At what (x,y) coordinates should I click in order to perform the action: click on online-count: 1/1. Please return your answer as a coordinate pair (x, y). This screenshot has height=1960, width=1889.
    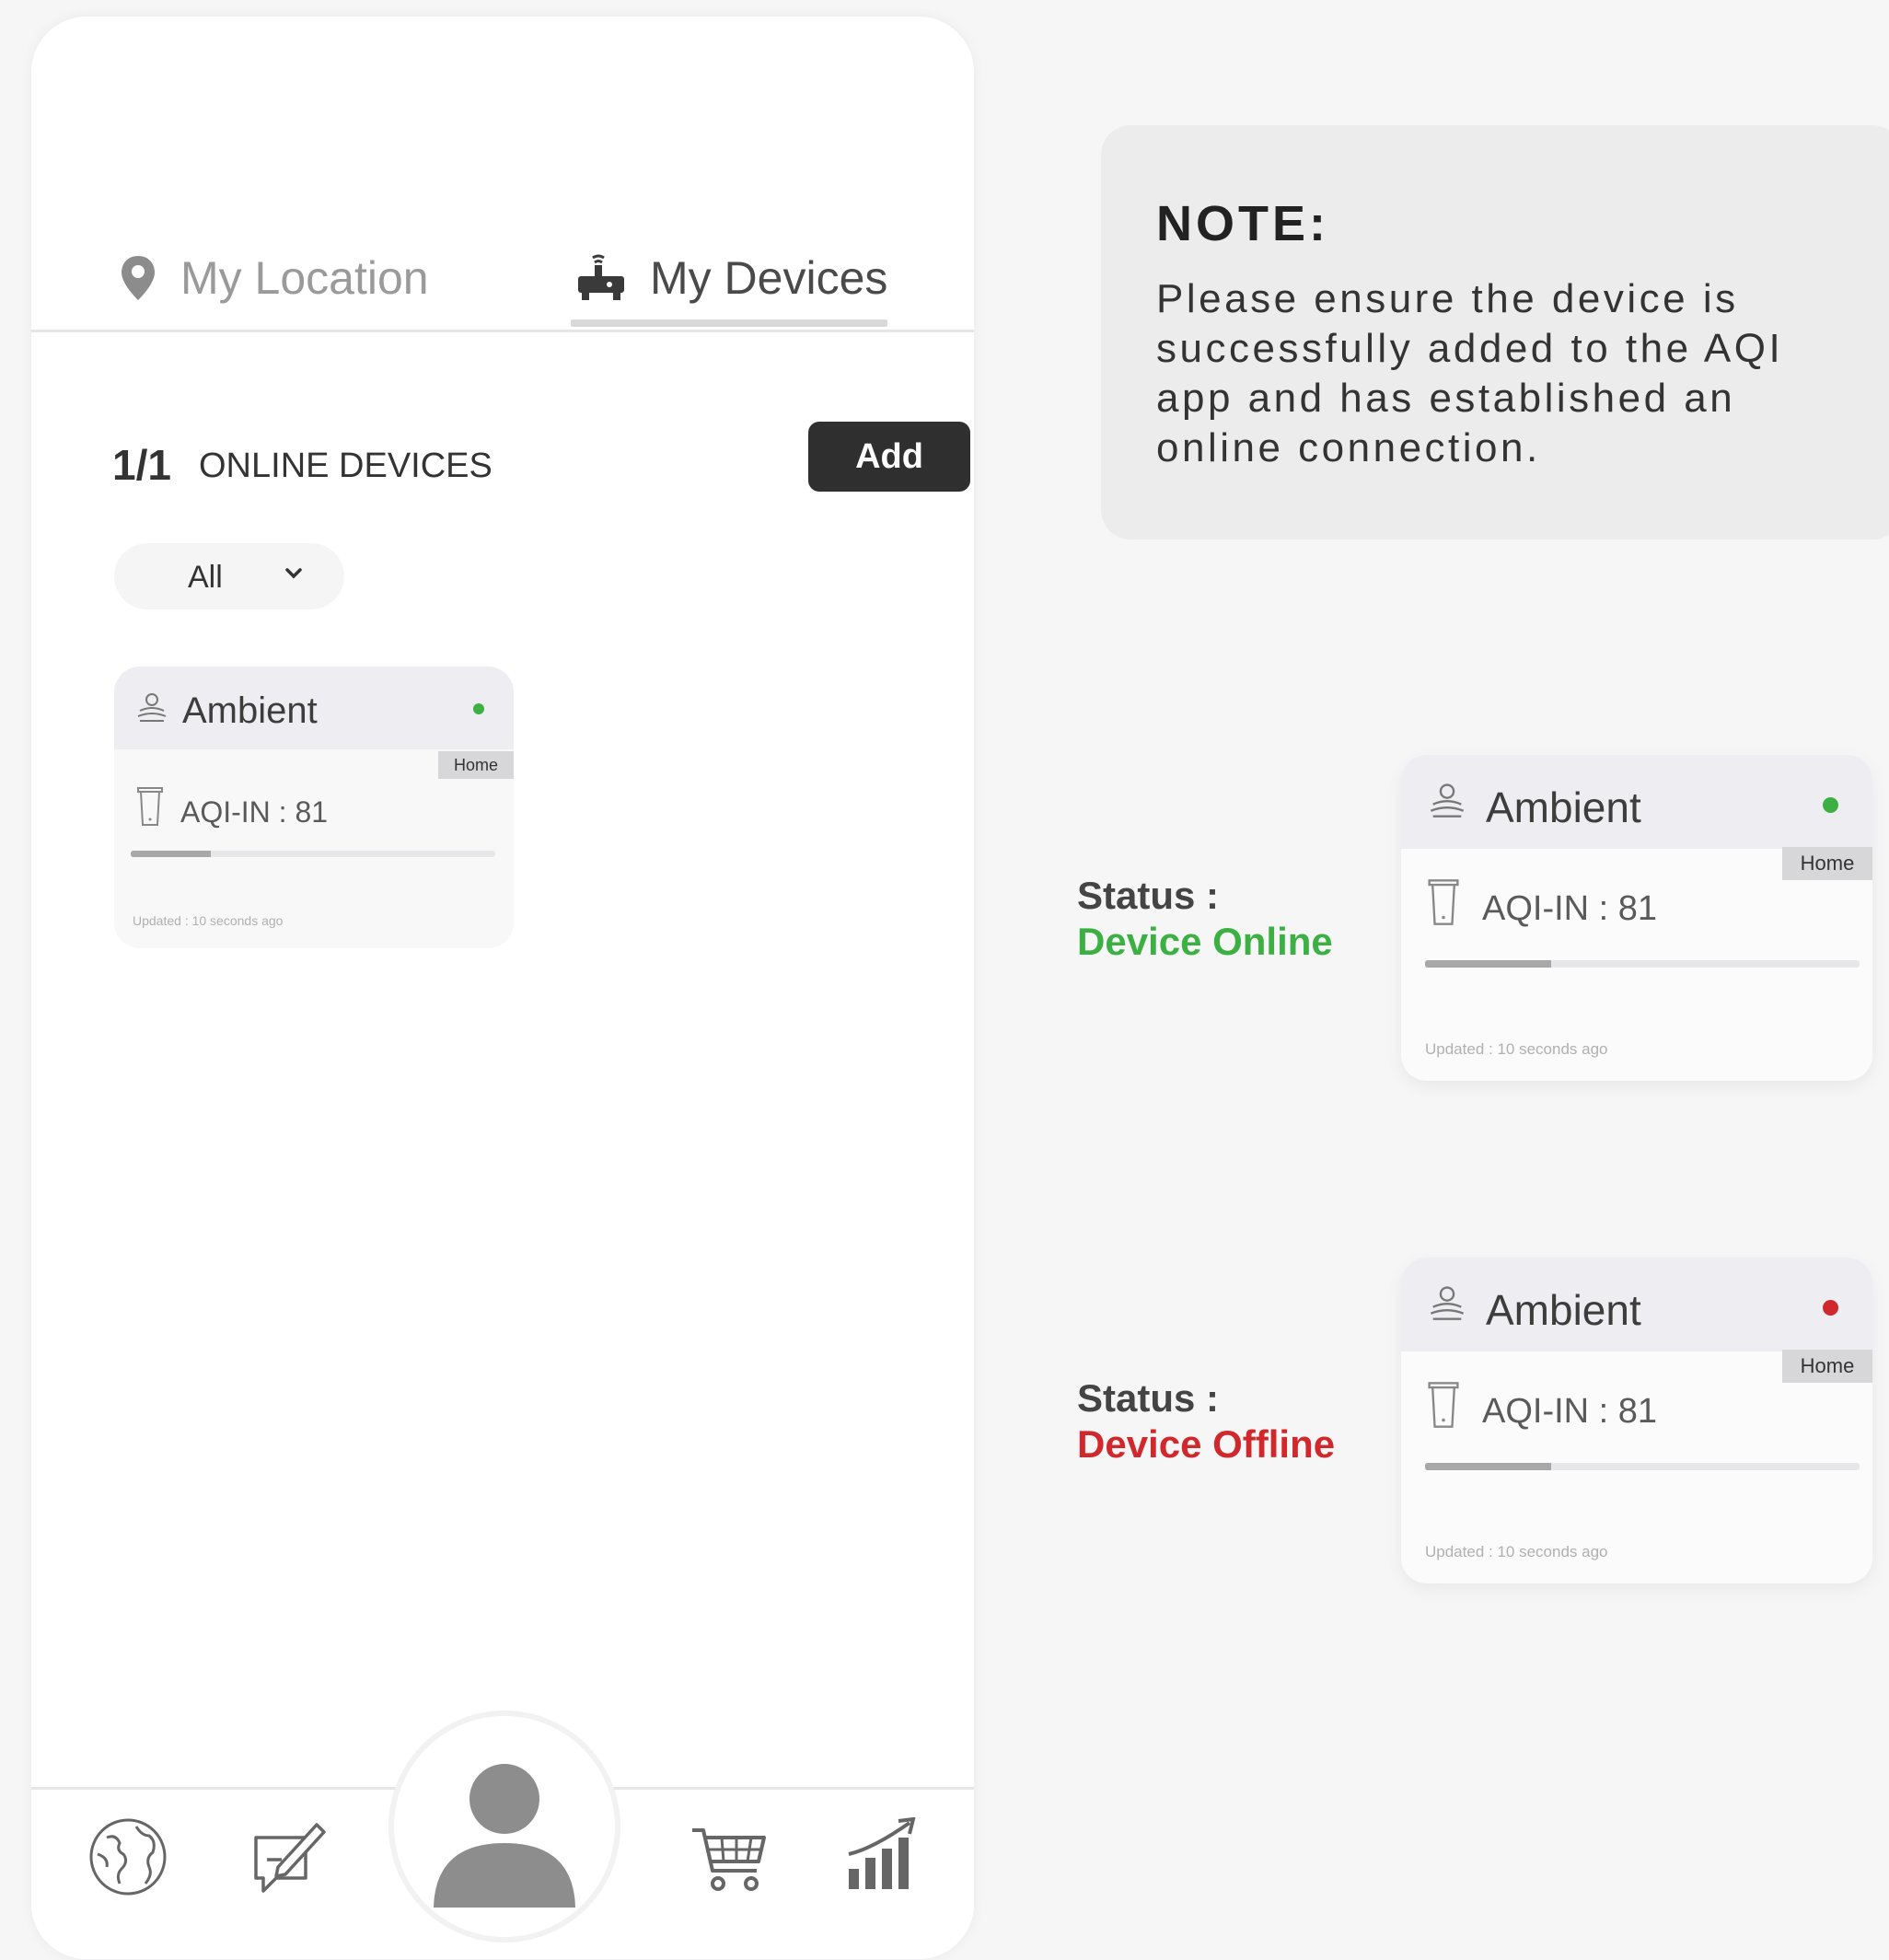
    Looking at the image, I should click on (141, 465).